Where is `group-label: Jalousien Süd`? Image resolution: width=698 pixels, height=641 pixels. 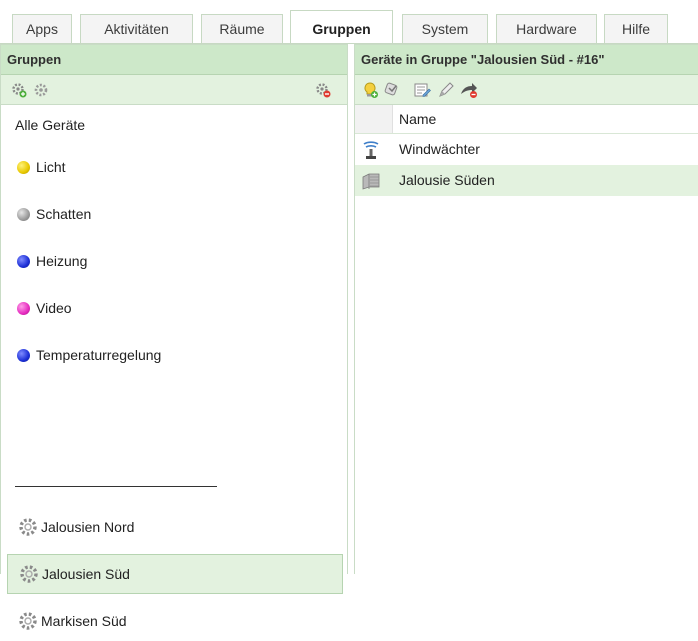 group-label: Jalousien Süd is located at coordinates (86, 574).